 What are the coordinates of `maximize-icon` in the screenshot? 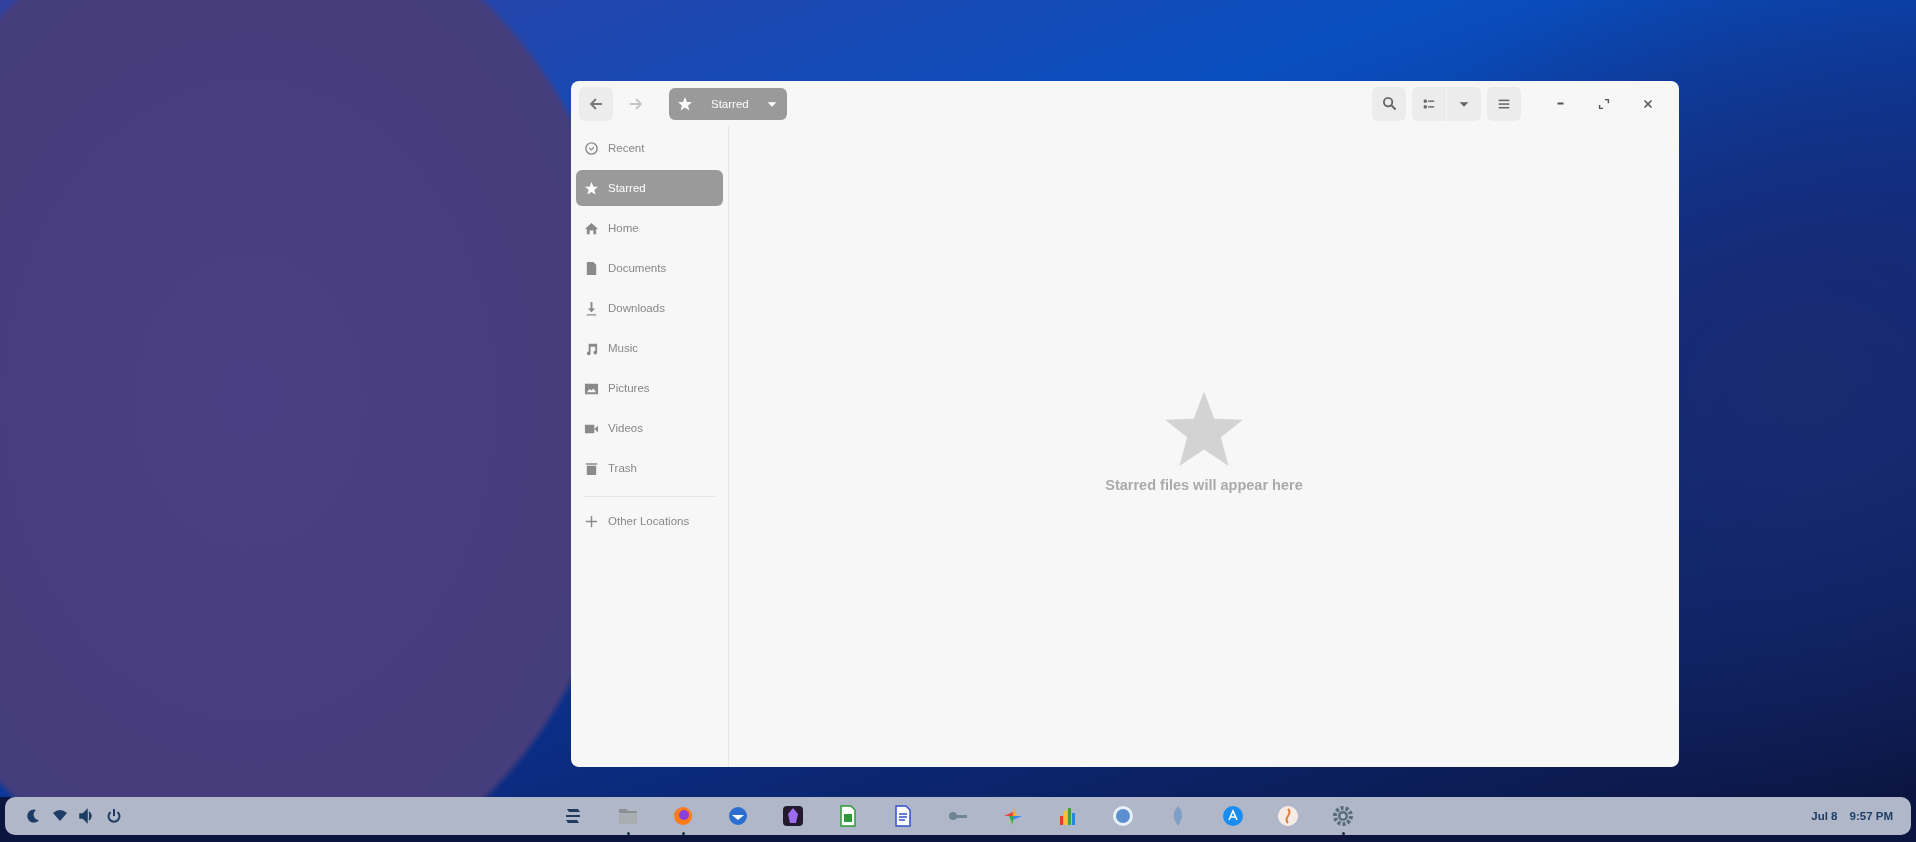 It's located at (1604, 103).